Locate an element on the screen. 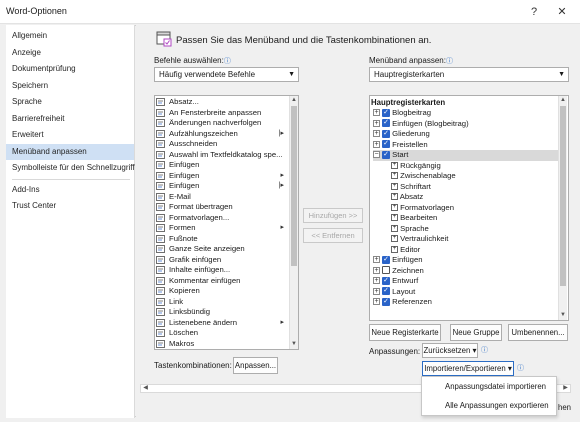  nav-item: Sprache is located at coordinates (70, 102).